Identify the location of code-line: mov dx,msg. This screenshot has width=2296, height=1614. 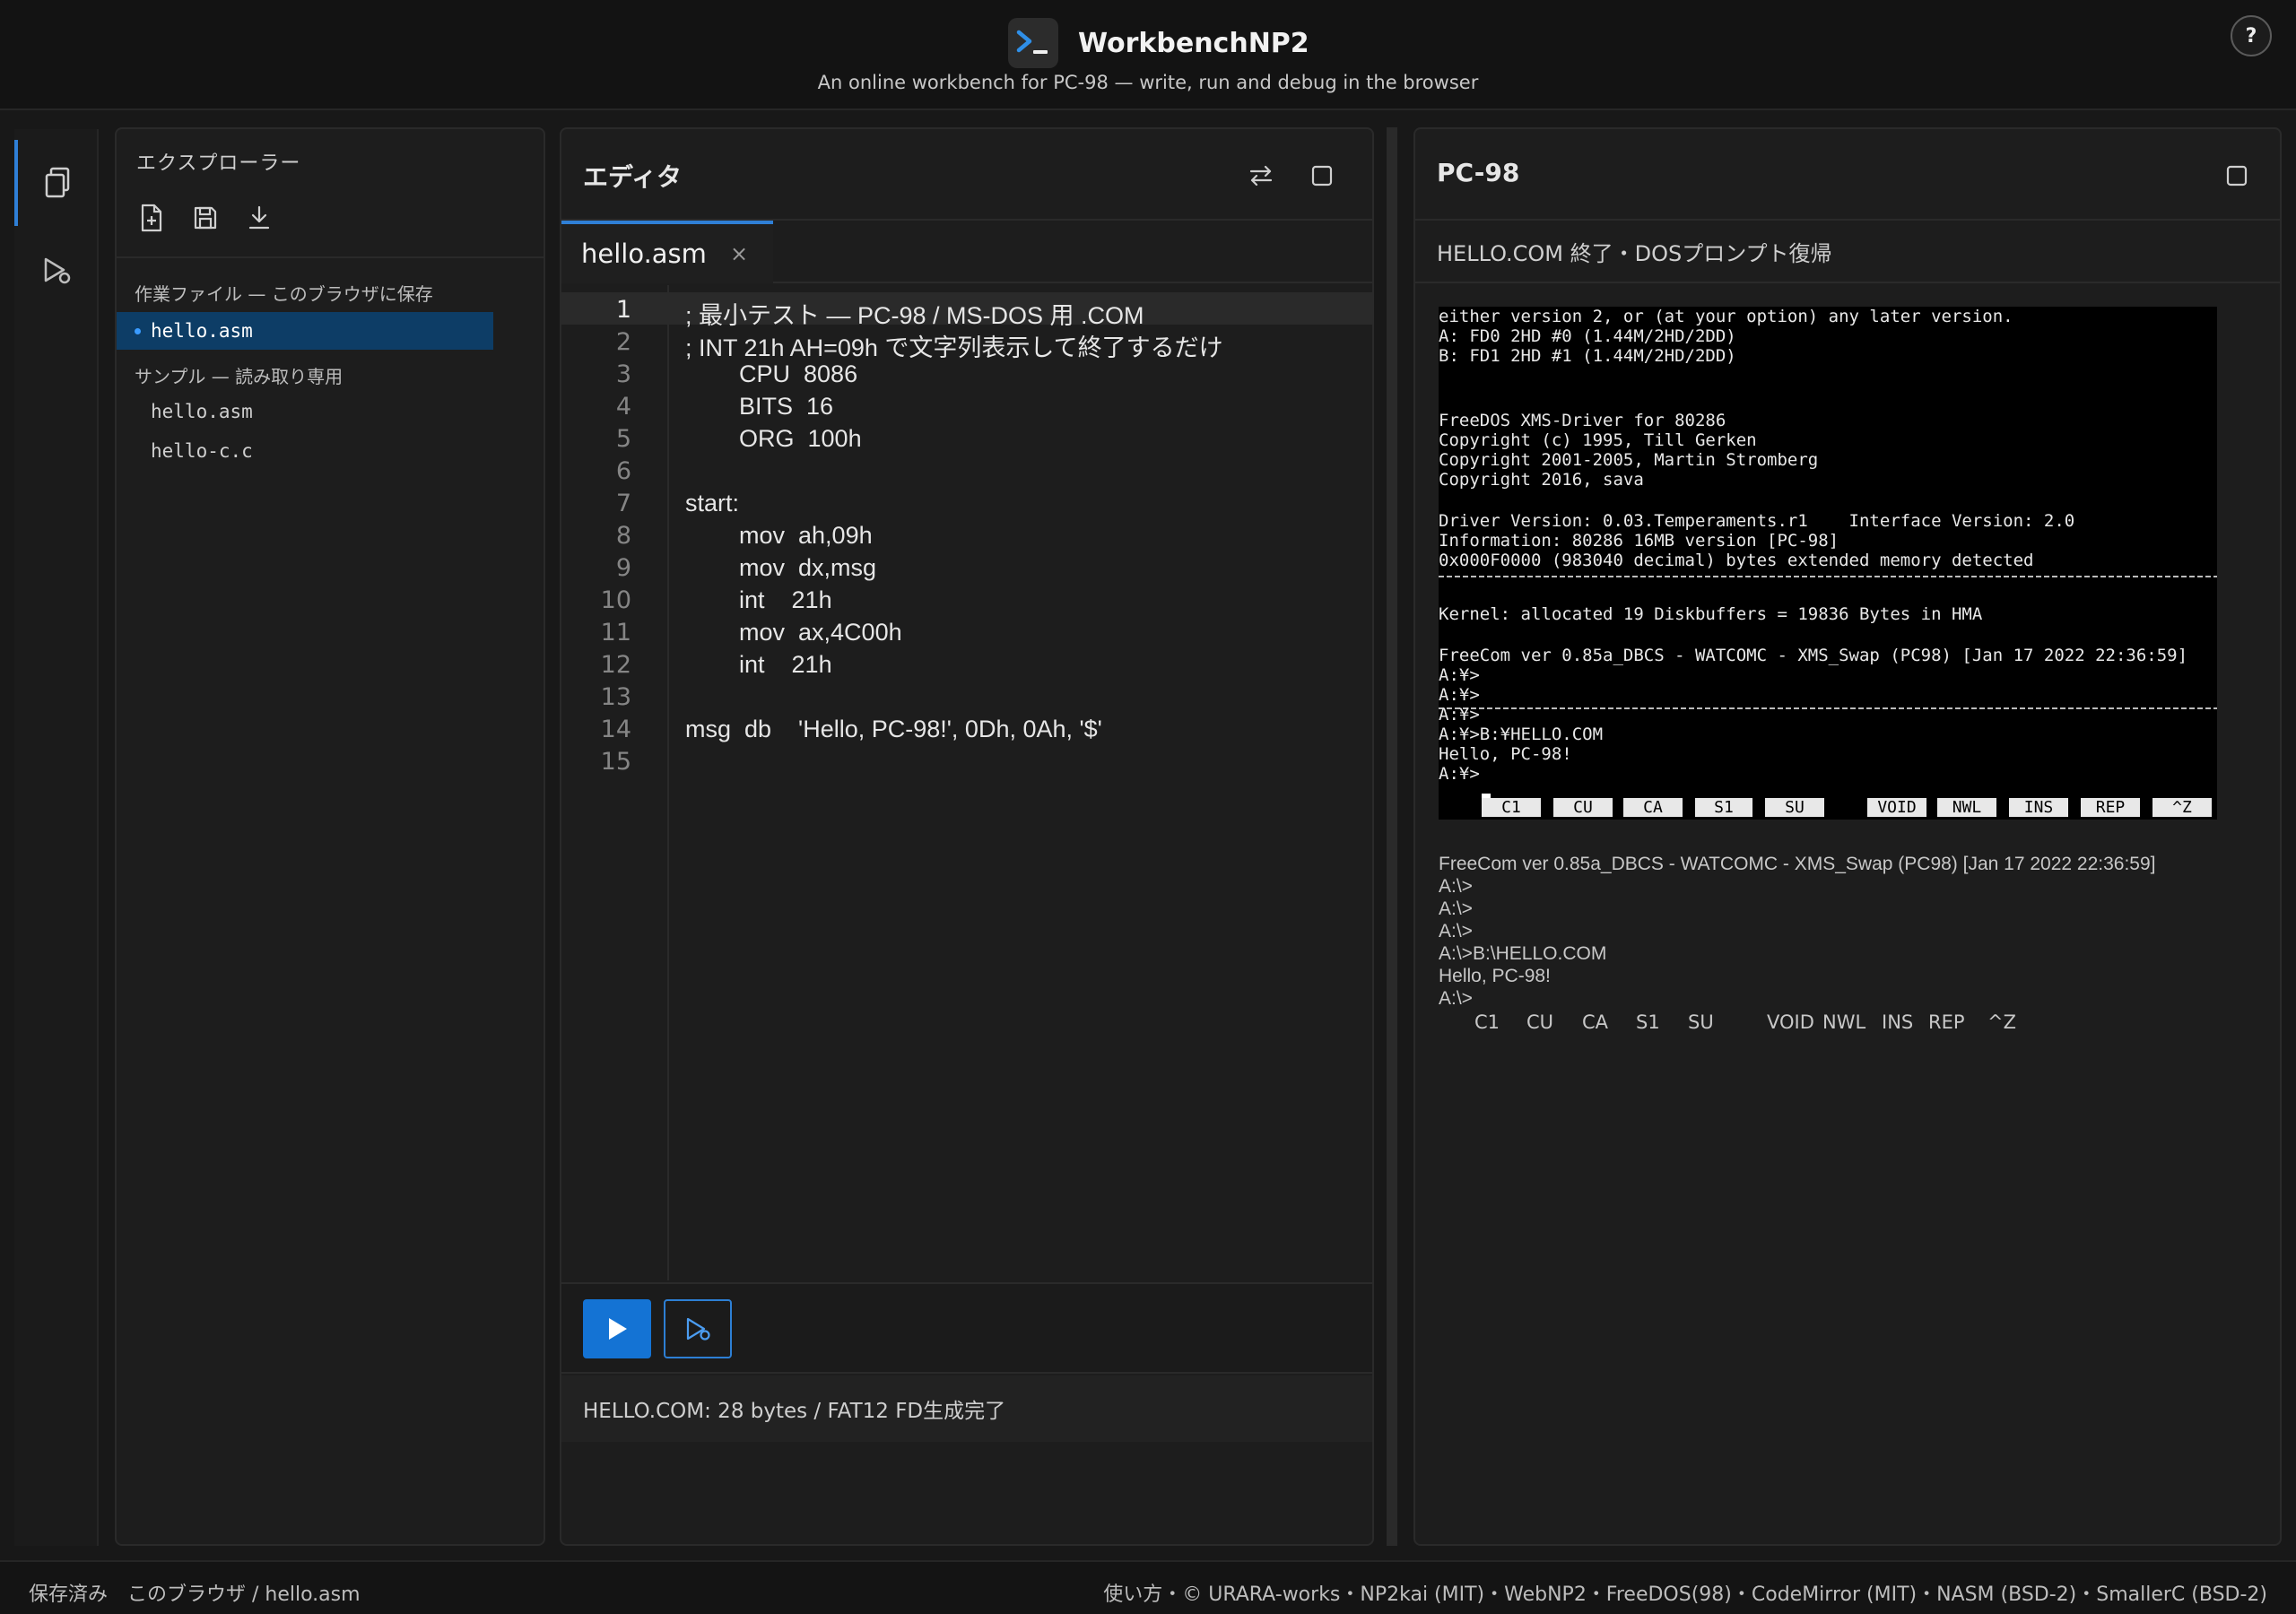
(781, 567).